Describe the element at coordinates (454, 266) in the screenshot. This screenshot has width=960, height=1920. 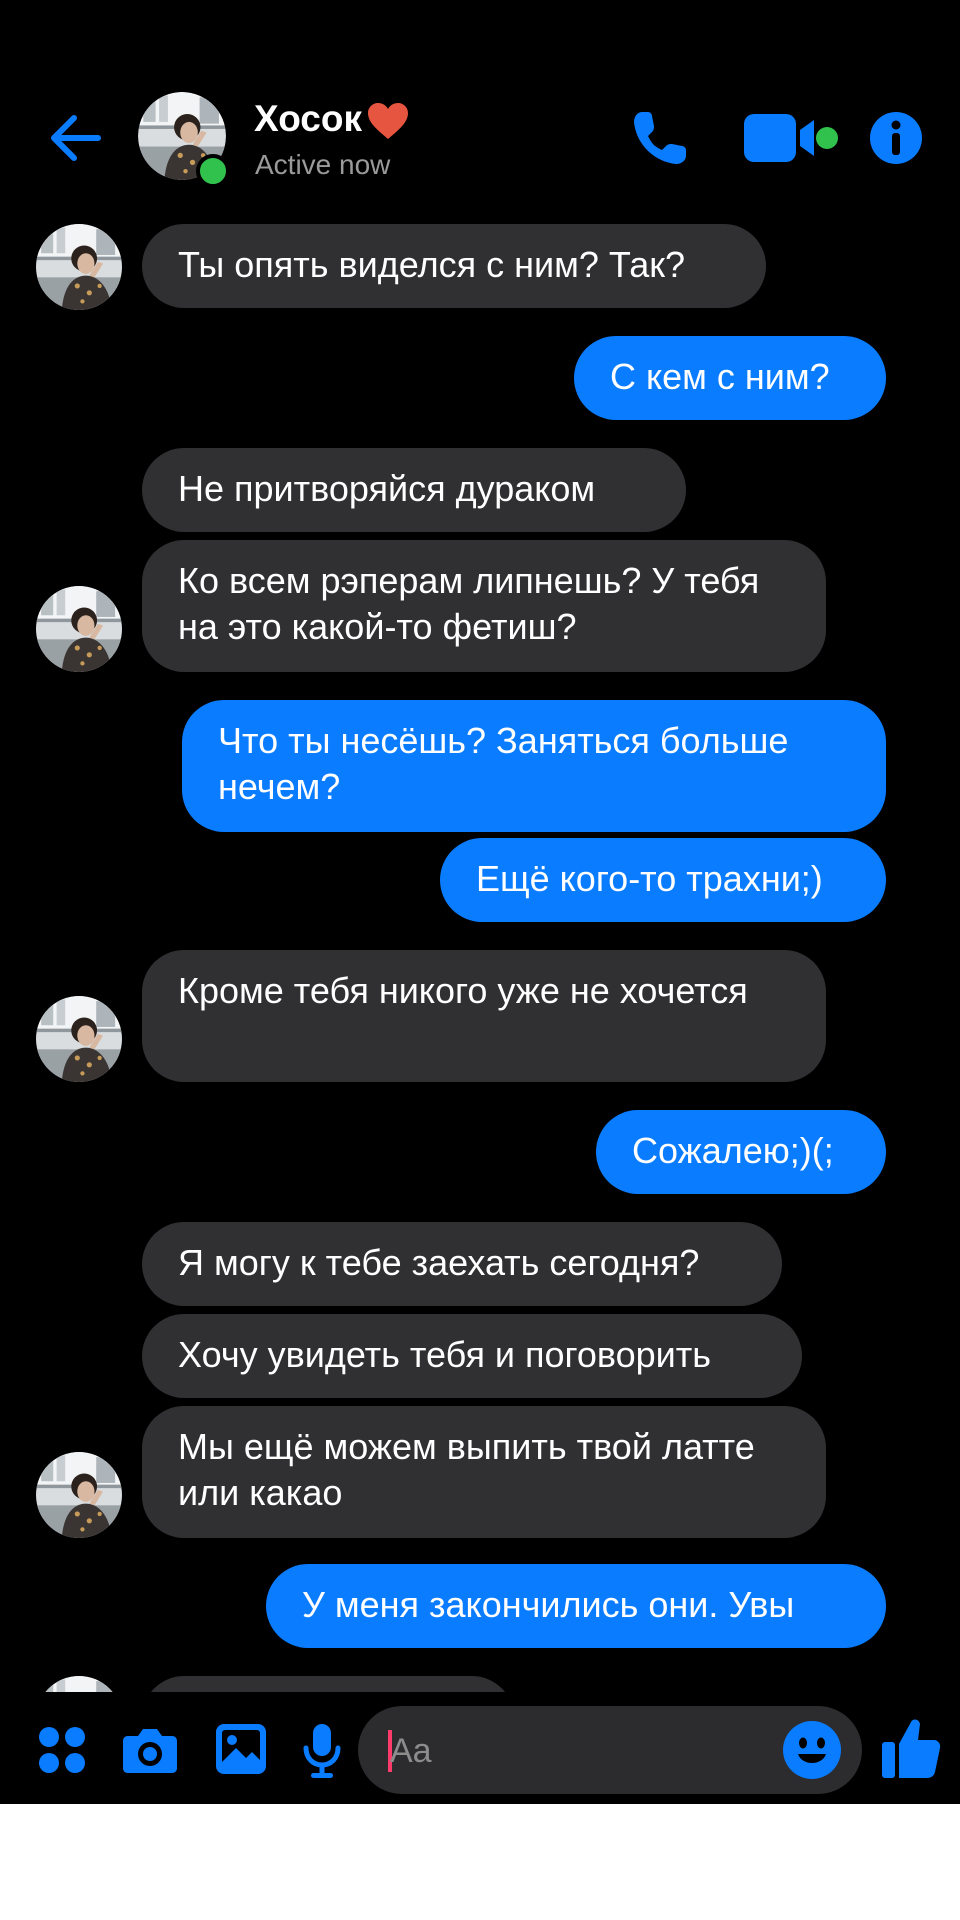
I see `message-bubble-received: Ты опять виделся с ним? Так?` at that location.